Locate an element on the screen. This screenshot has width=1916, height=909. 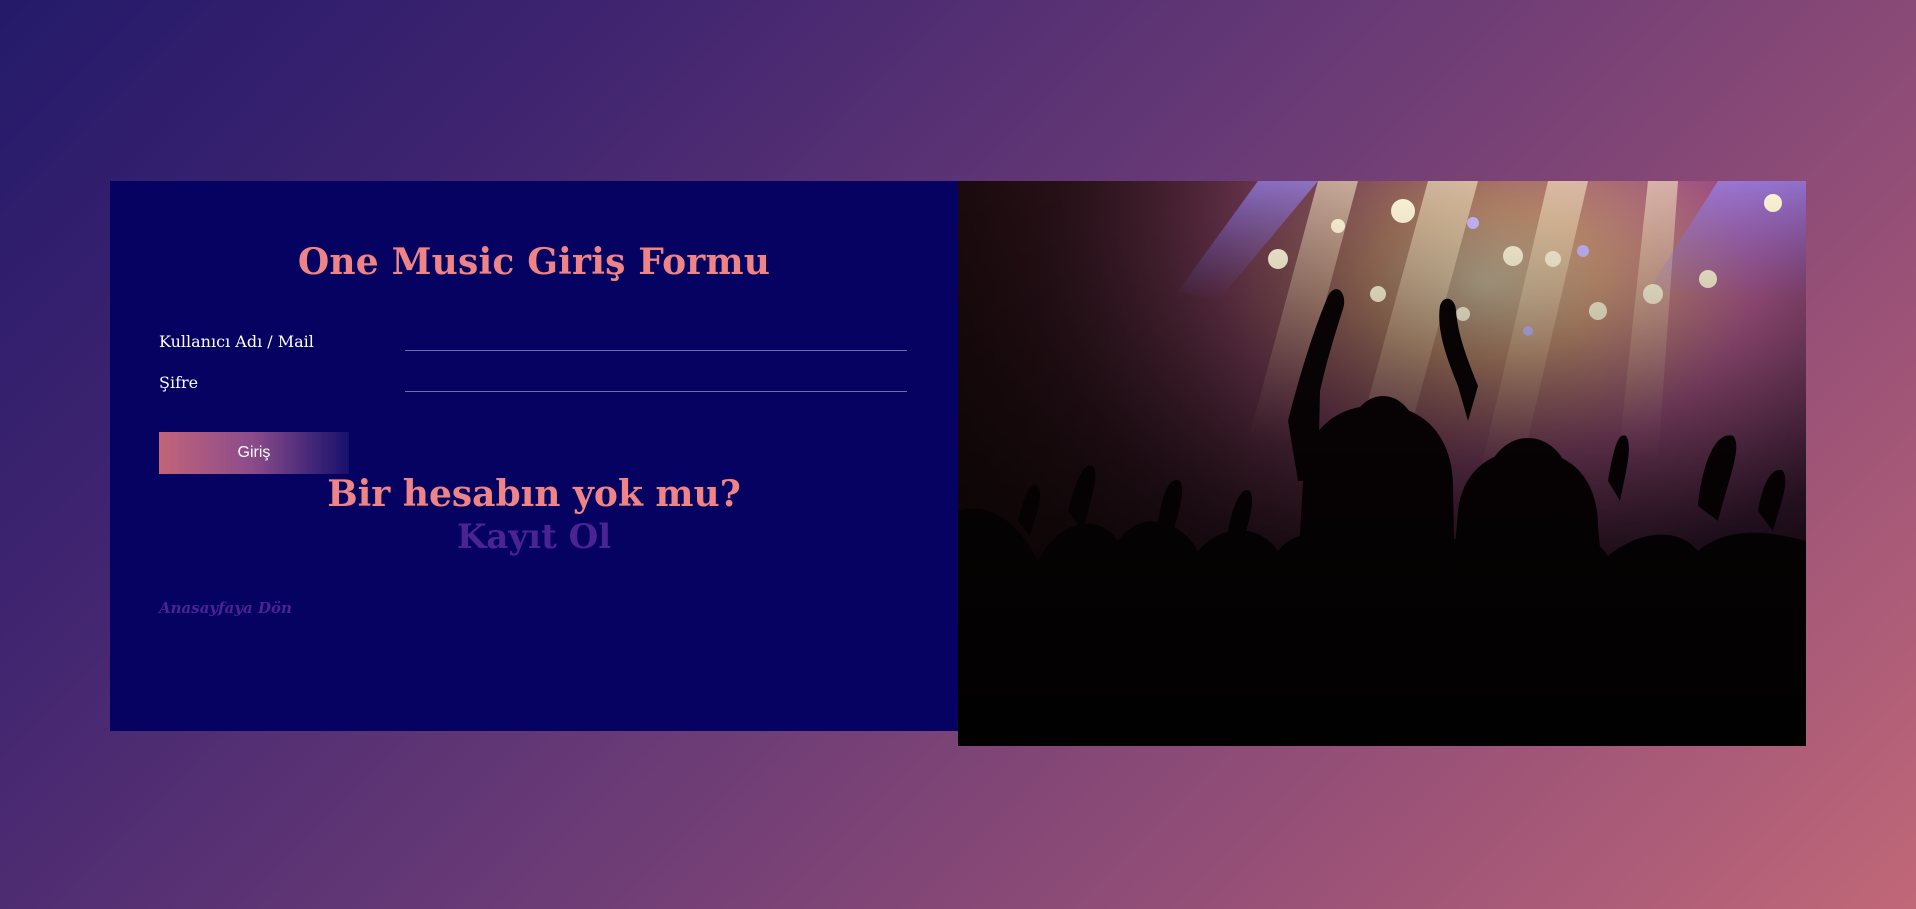
username-label: Kullanıcı Adı / Mail is located at coordinates (236, 341).